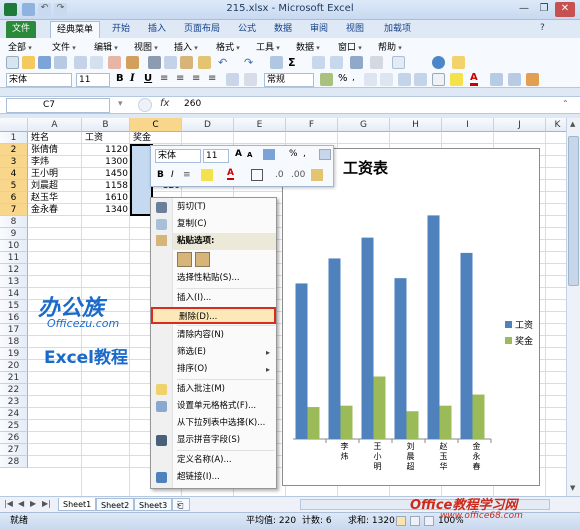  I want to click on menu-all: 全部, so click(20, 46).